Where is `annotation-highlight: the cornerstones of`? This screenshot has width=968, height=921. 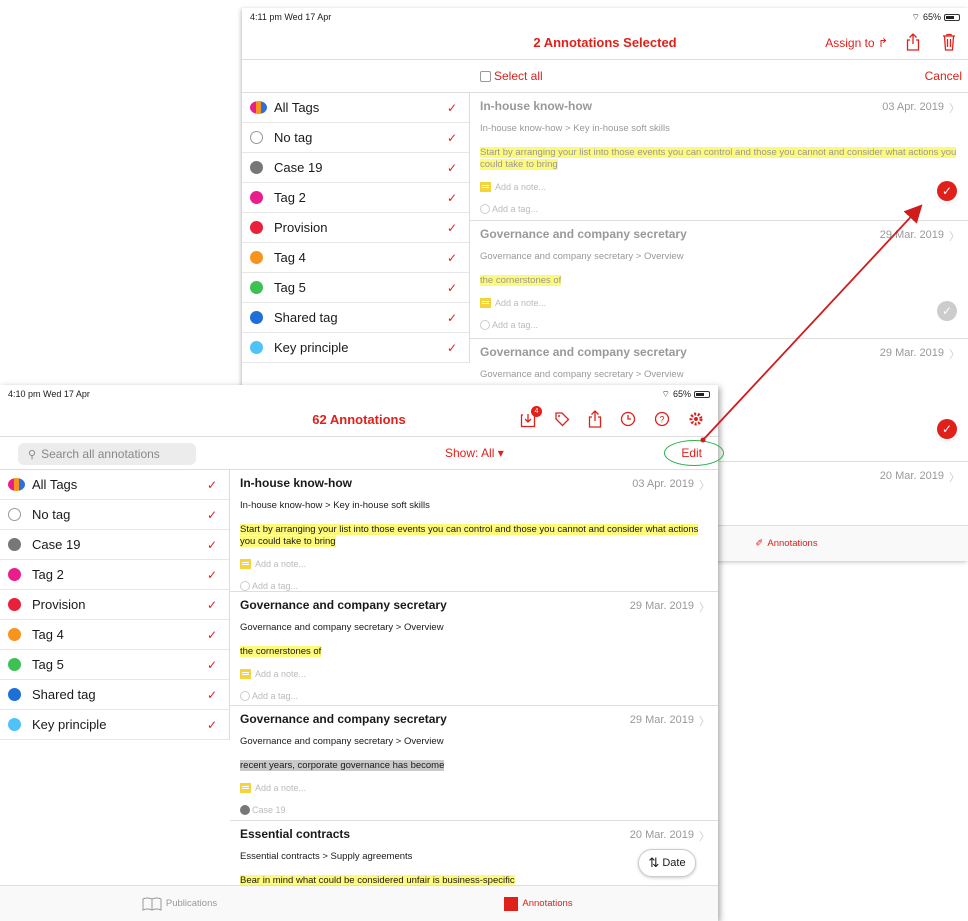
annotation-highlight: the cornerstones of is located at coordinates (521, 280).